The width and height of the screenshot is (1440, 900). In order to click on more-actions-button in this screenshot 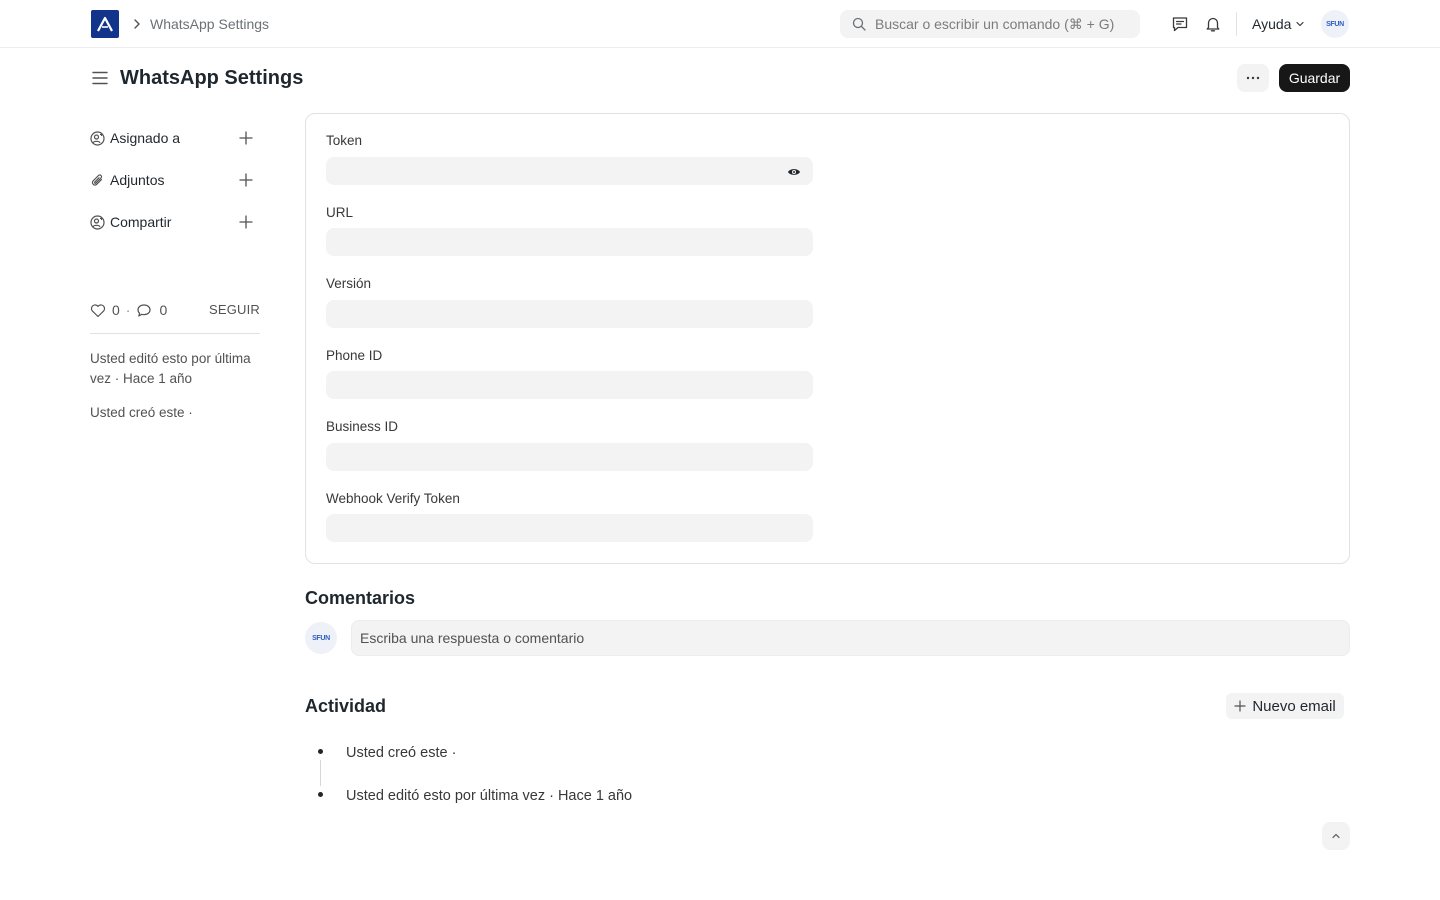, I will do `click(1253, 78)`.